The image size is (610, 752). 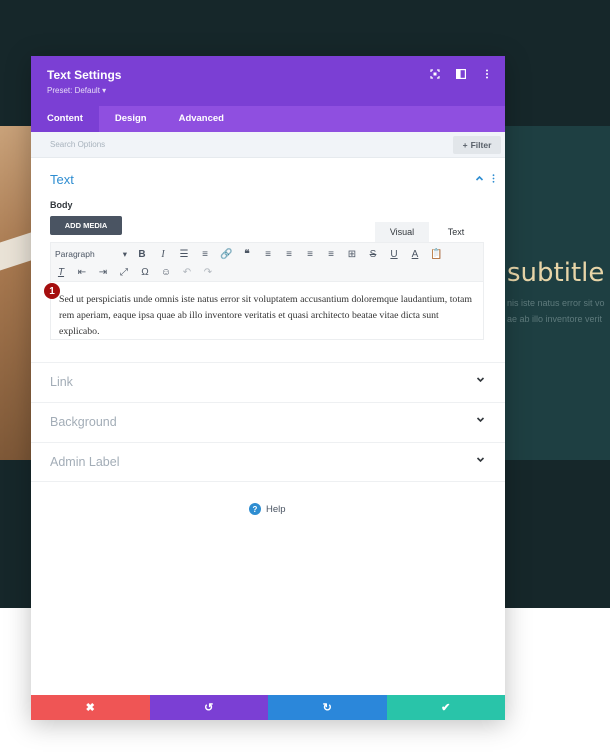 What do you see at coordinates (268, 254) in the screenshot?
I see `align-left-icon: ≡` at bounding box center [268, 254].